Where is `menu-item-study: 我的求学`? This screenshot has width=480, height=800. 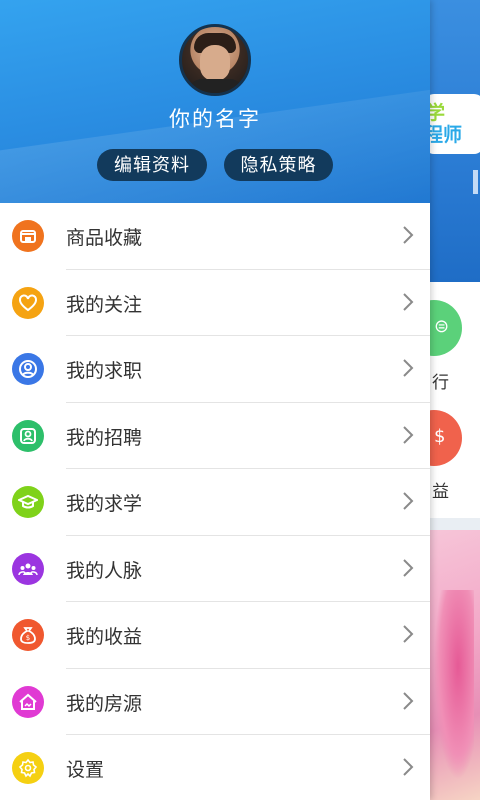 menu-item-study: 我的求学 is located at coordinates (215, 502).